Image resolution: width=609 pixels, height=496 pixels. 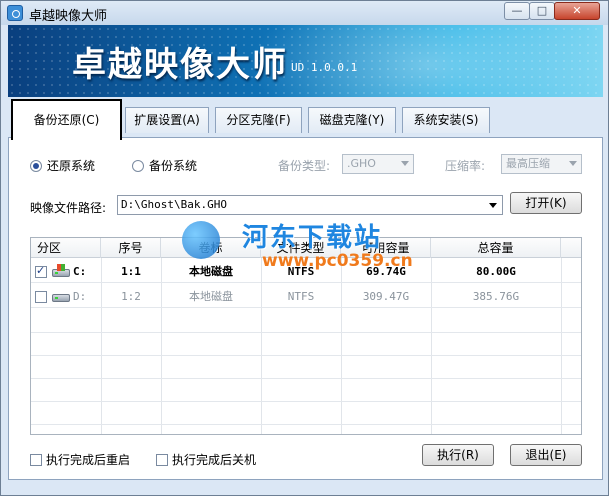 What do you see at coordinates (496, 271) in the screenshot?
I see `total-size: 80.00G` at bounding box center [496, 271].